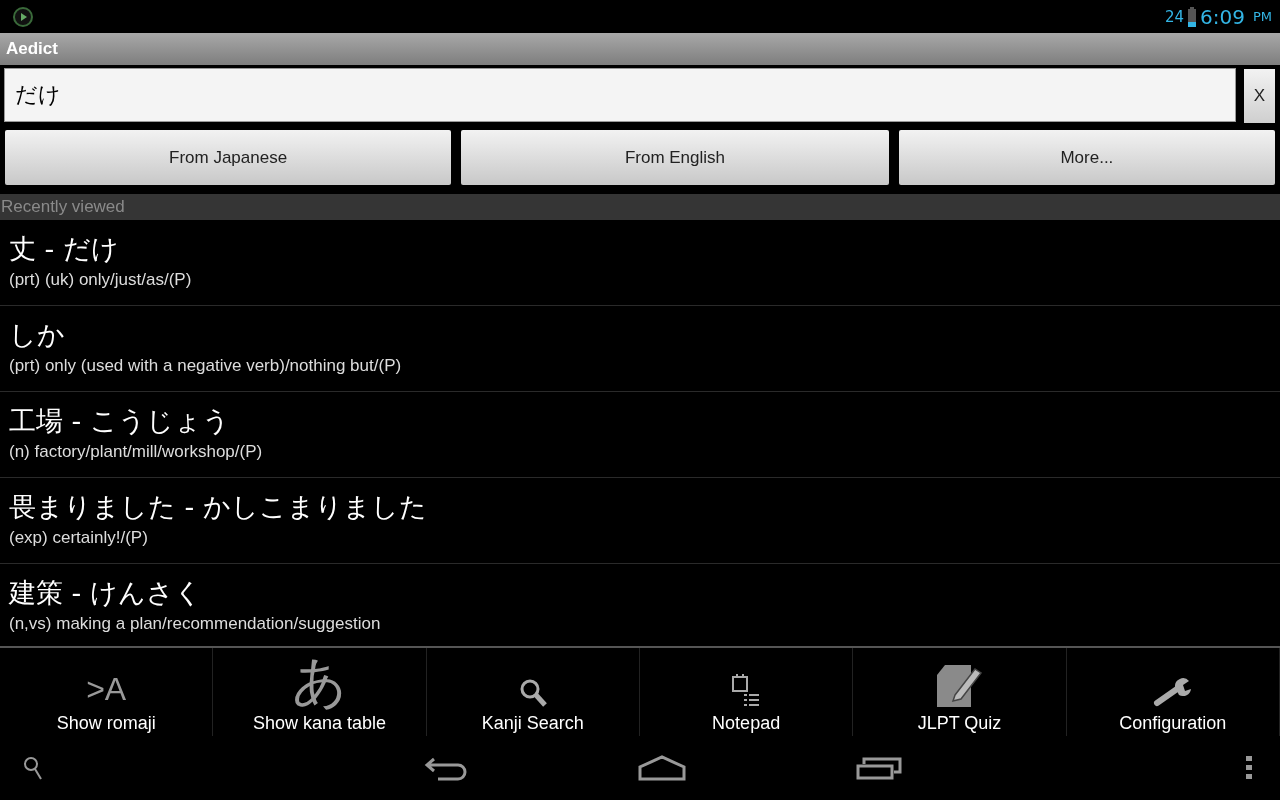 This screenshot has height=800, width=1280. I want to click on home-icon, so click(662, 768).